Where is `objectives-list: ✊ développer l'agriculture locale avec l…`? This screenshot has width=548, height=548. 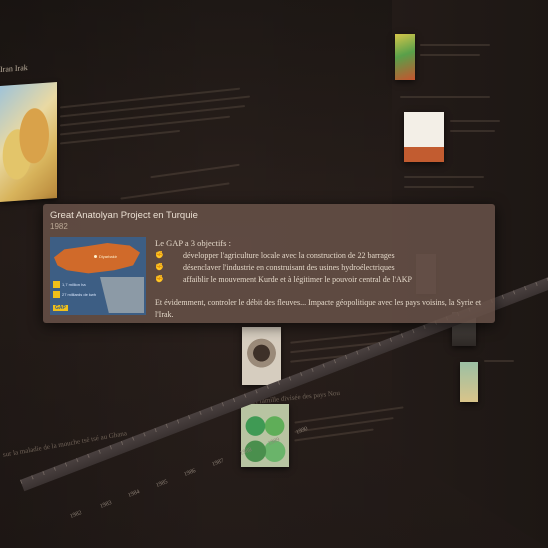 objectives-list: ✊ développer l'agriculture locale avec l… is located at coordinates (283, 267).